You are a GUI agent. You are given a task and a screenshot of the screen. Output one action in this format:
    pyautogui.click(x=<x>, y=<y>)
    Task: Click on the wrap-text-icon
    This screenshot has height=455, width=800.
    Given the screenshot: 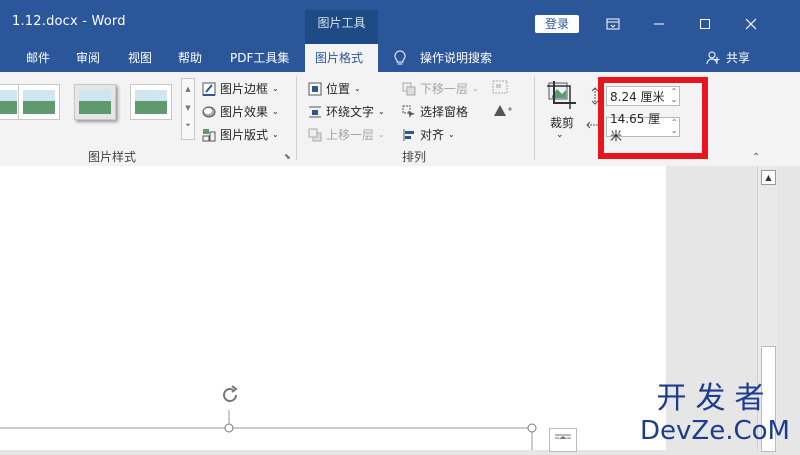 What is the action you would take?
    pyautogui.click(x=315, y=111)
    